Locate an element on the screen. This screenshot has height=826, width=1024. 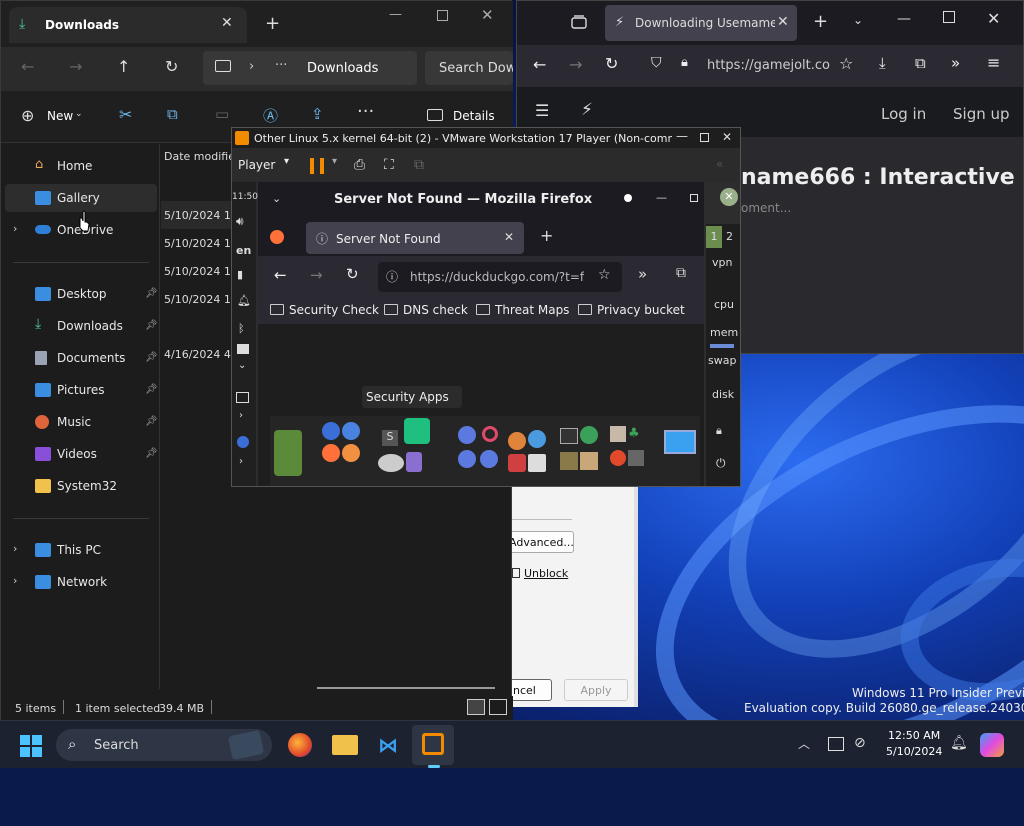
start-button is located at coordinates (31, 746).